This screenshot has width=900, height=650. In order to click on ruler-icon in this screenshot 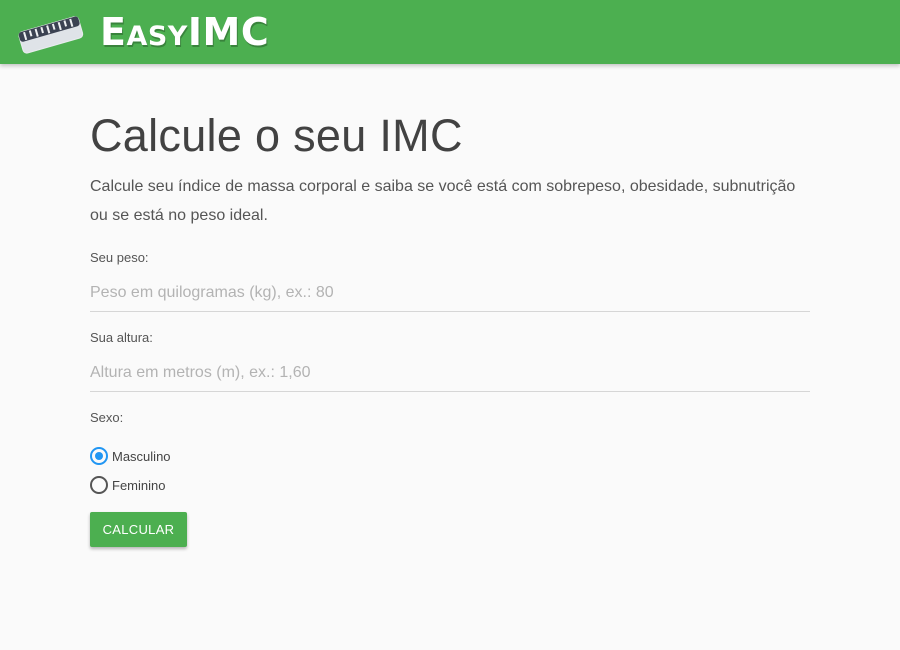, I will do `click(51, 35)`.